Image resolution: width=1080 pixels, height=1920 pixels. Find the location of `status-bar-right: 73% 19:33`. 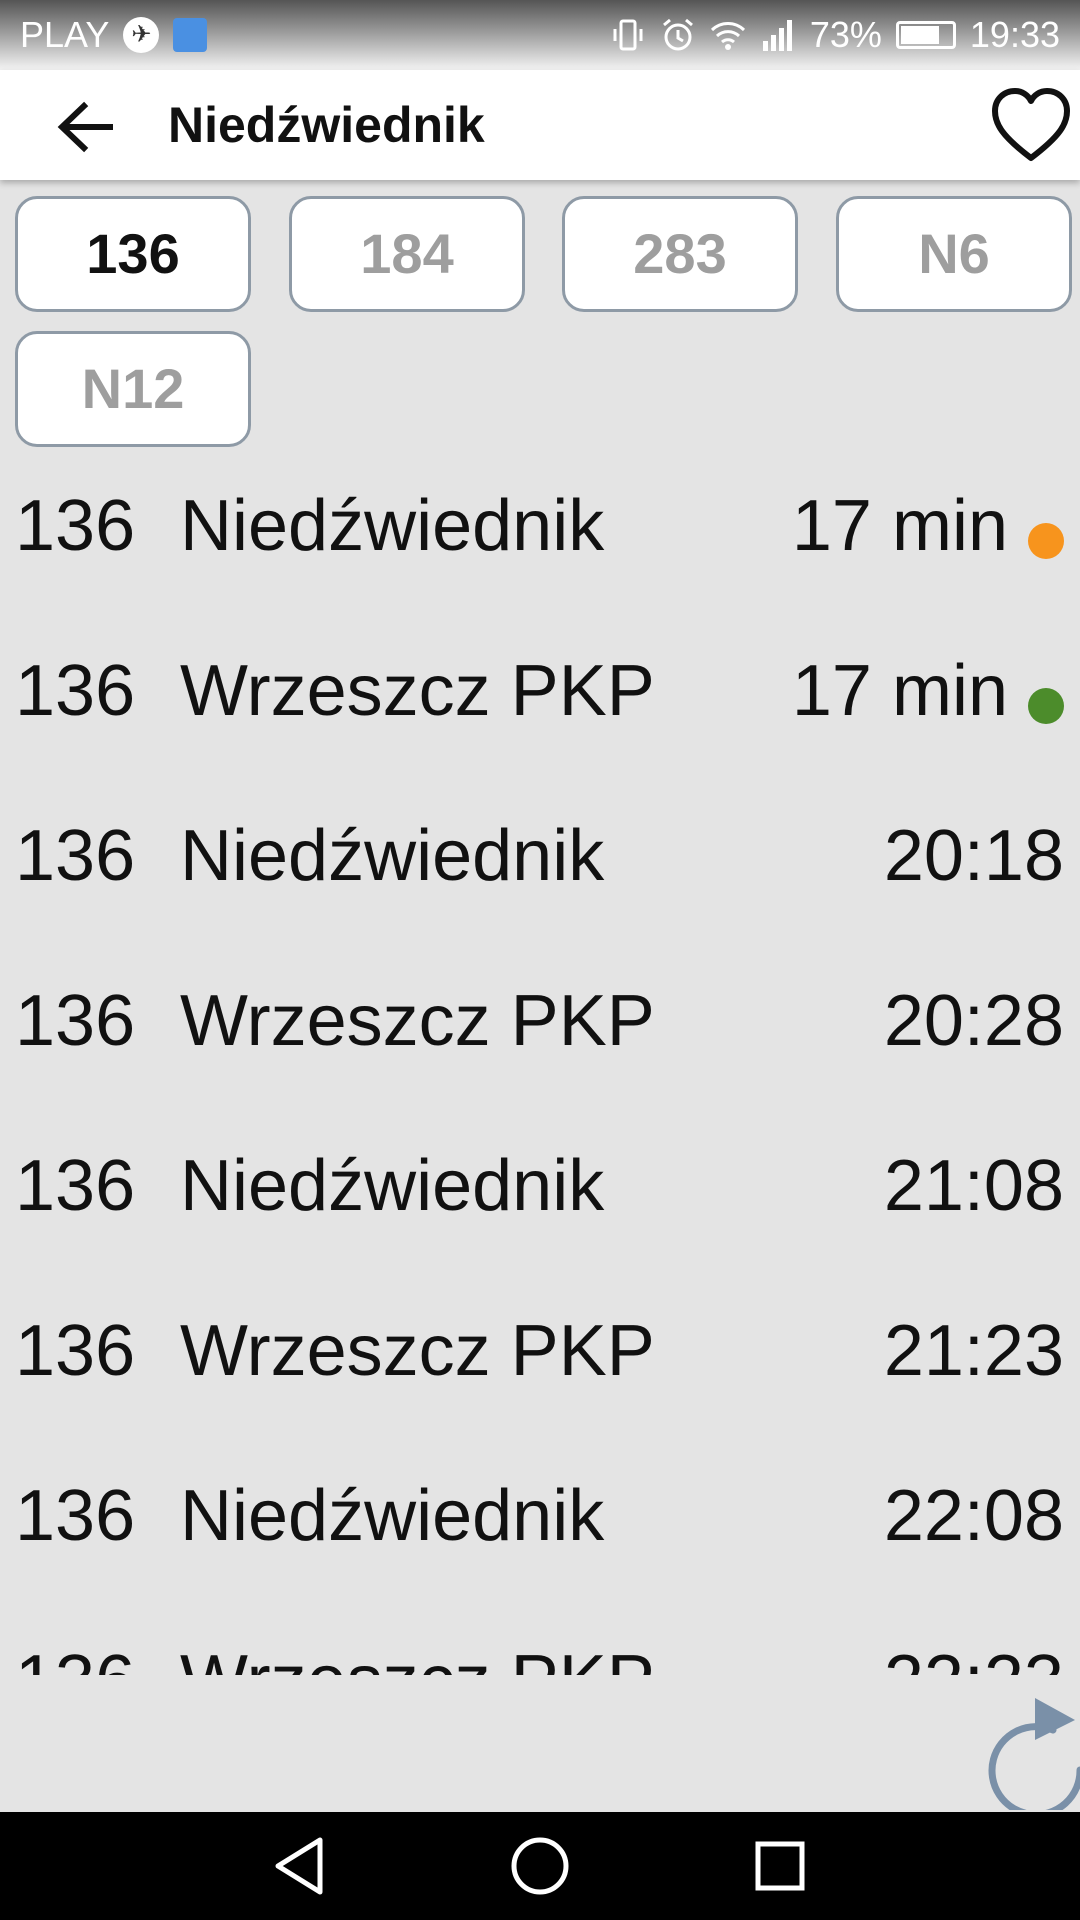

status-bar-right: 73% 19:33 is located at coordinates (835, 35).